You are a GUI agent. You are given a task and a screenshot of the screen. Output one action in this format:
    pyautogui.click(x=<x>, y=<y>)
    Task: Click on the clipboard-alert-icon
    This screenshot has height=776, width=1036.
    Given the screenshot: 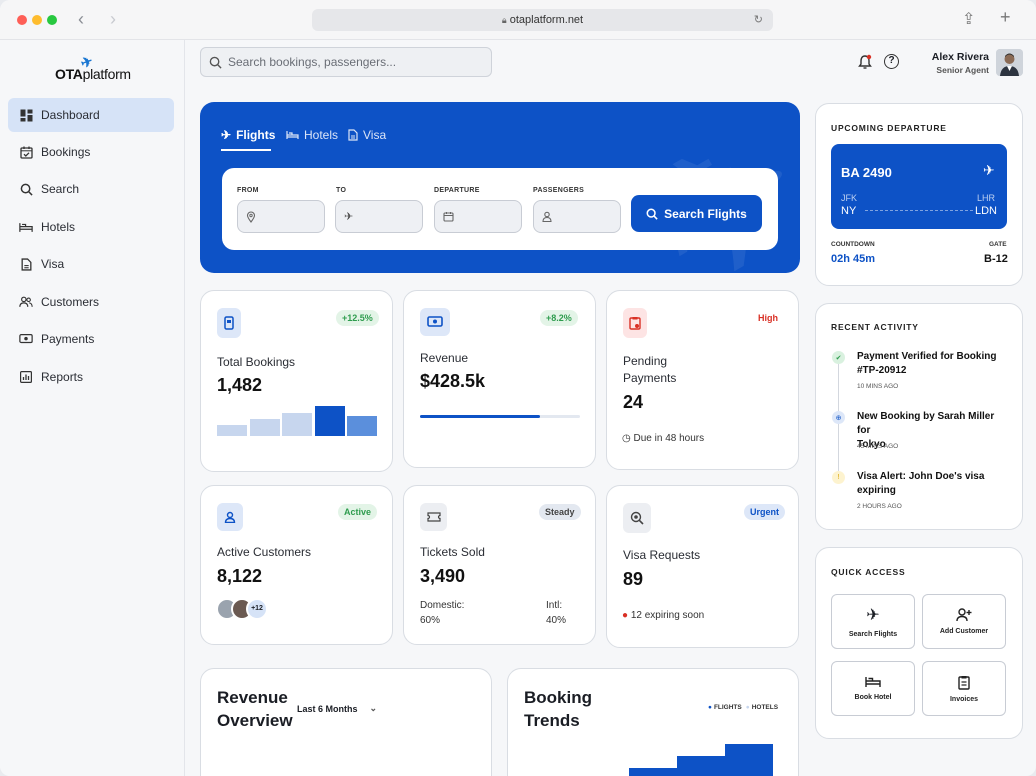 What is the action you would take?
    pyautogui.click(x=635, y=323)
    